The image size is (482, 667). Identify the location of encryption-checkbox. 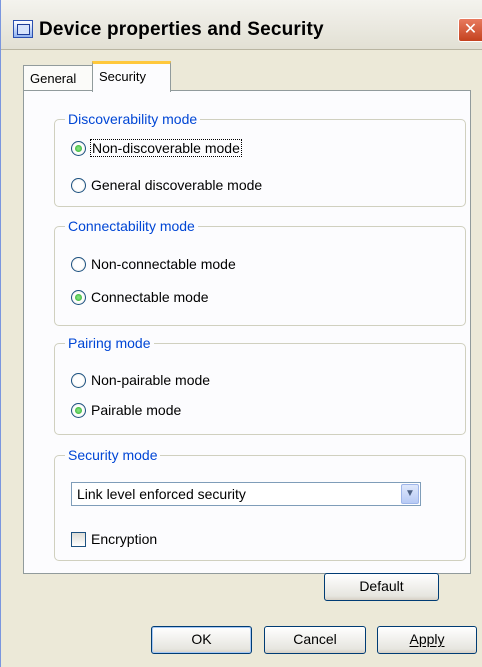
(78, 539).